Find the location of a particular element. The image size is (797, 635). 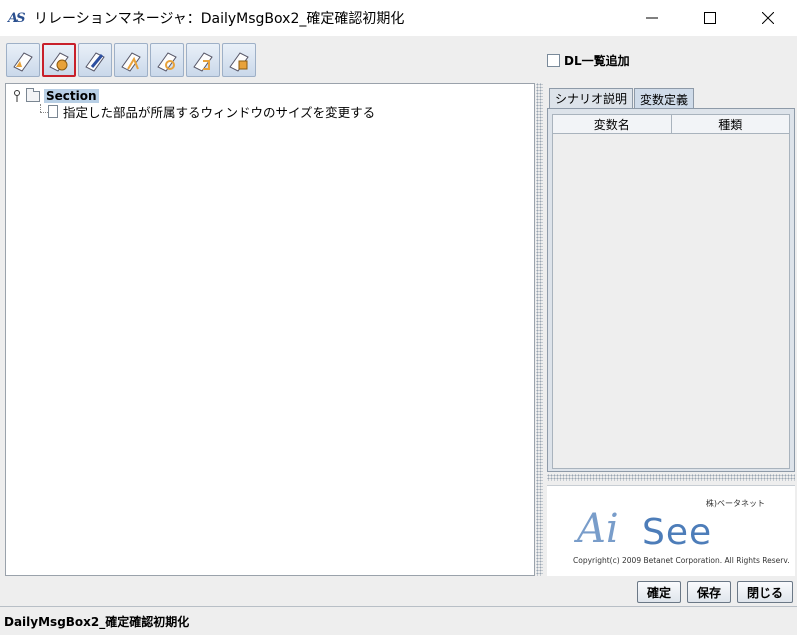

confirm-button: 確定 is located at coordinates (658, 592).